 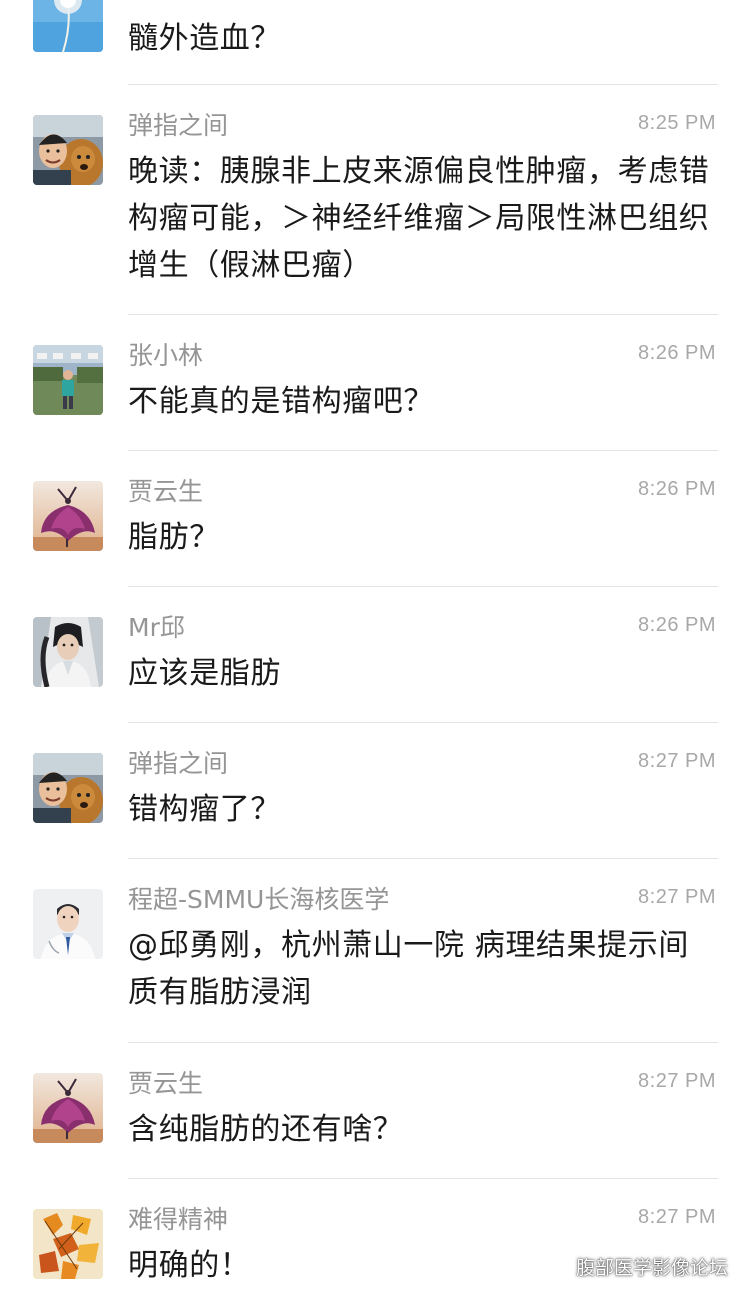 What do you see at coordinates (156, 628) in the screenshot?
I see `sender-name: Mr邱` at bounding box center [156, 628].